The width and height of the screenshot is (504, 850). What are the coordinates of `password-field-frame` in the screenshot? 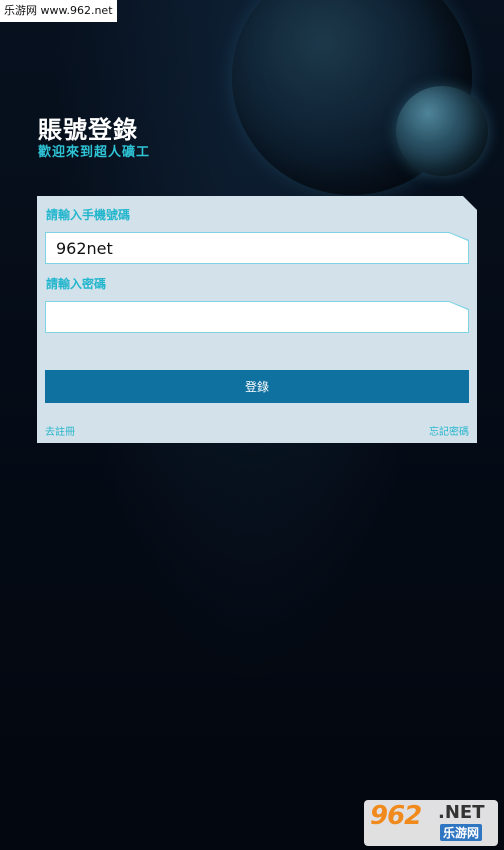 It's located at (257, 317).